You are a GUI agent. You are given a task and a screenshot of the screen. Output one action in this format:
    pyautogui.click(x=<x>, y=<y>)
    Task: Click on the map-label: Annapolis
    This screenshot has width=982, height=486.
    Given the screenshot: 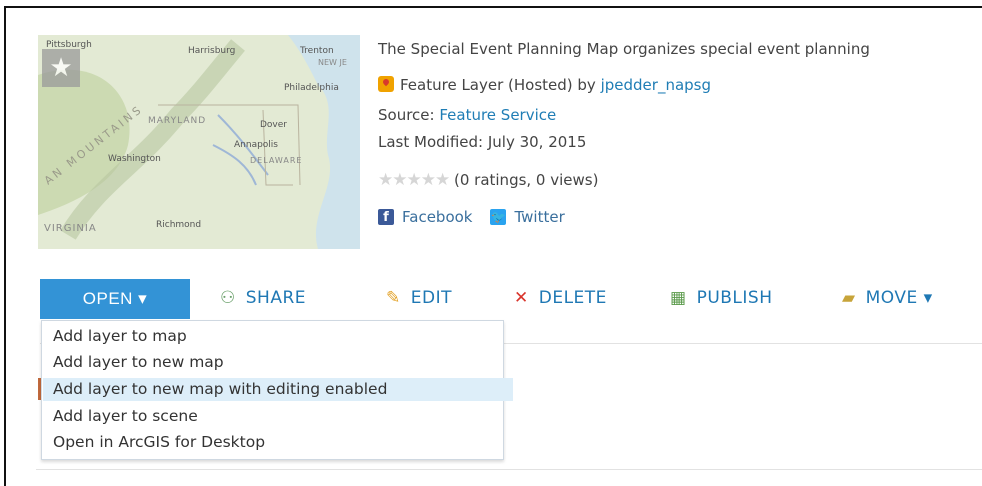 What is the action you would take?
    pyautogui.click(x=256, y=145)
    